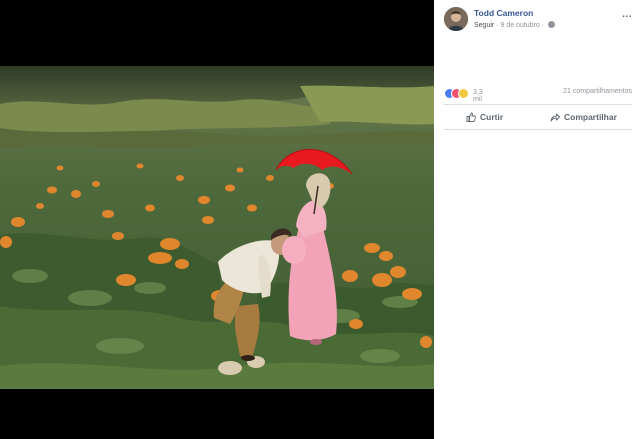 This screenshot has height=439, width=640. What do you see at coordinates (552, 24) in the screenshot?
I see `globe-icon` at bounding box center [552, 24].